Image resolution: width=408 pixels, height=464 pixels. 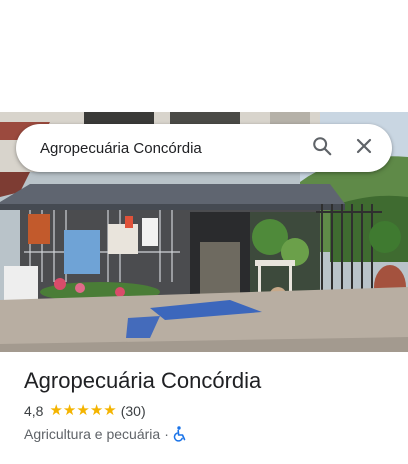 I want to click on search-input: Agropecuária Concórdia, so click(x=171, y=148).